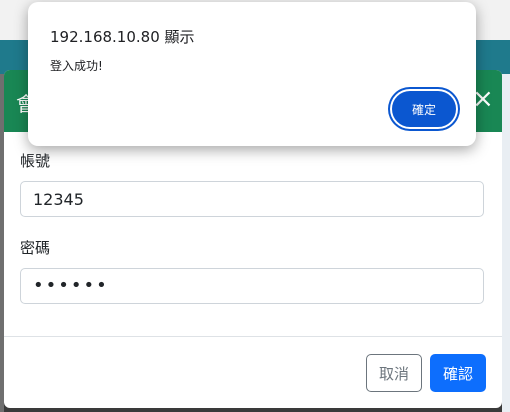 The width and height of the screenshot is (510, 412). Describe the element at coordinates (253, 336) in the screenshot. I see `modal-footer-divider` at that location.